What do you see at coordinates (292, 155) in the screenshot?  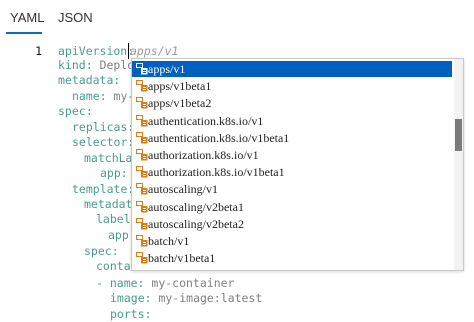 I see `suggestion-item: authorization.k8s.io/v1` at bounding box center [292, 155].